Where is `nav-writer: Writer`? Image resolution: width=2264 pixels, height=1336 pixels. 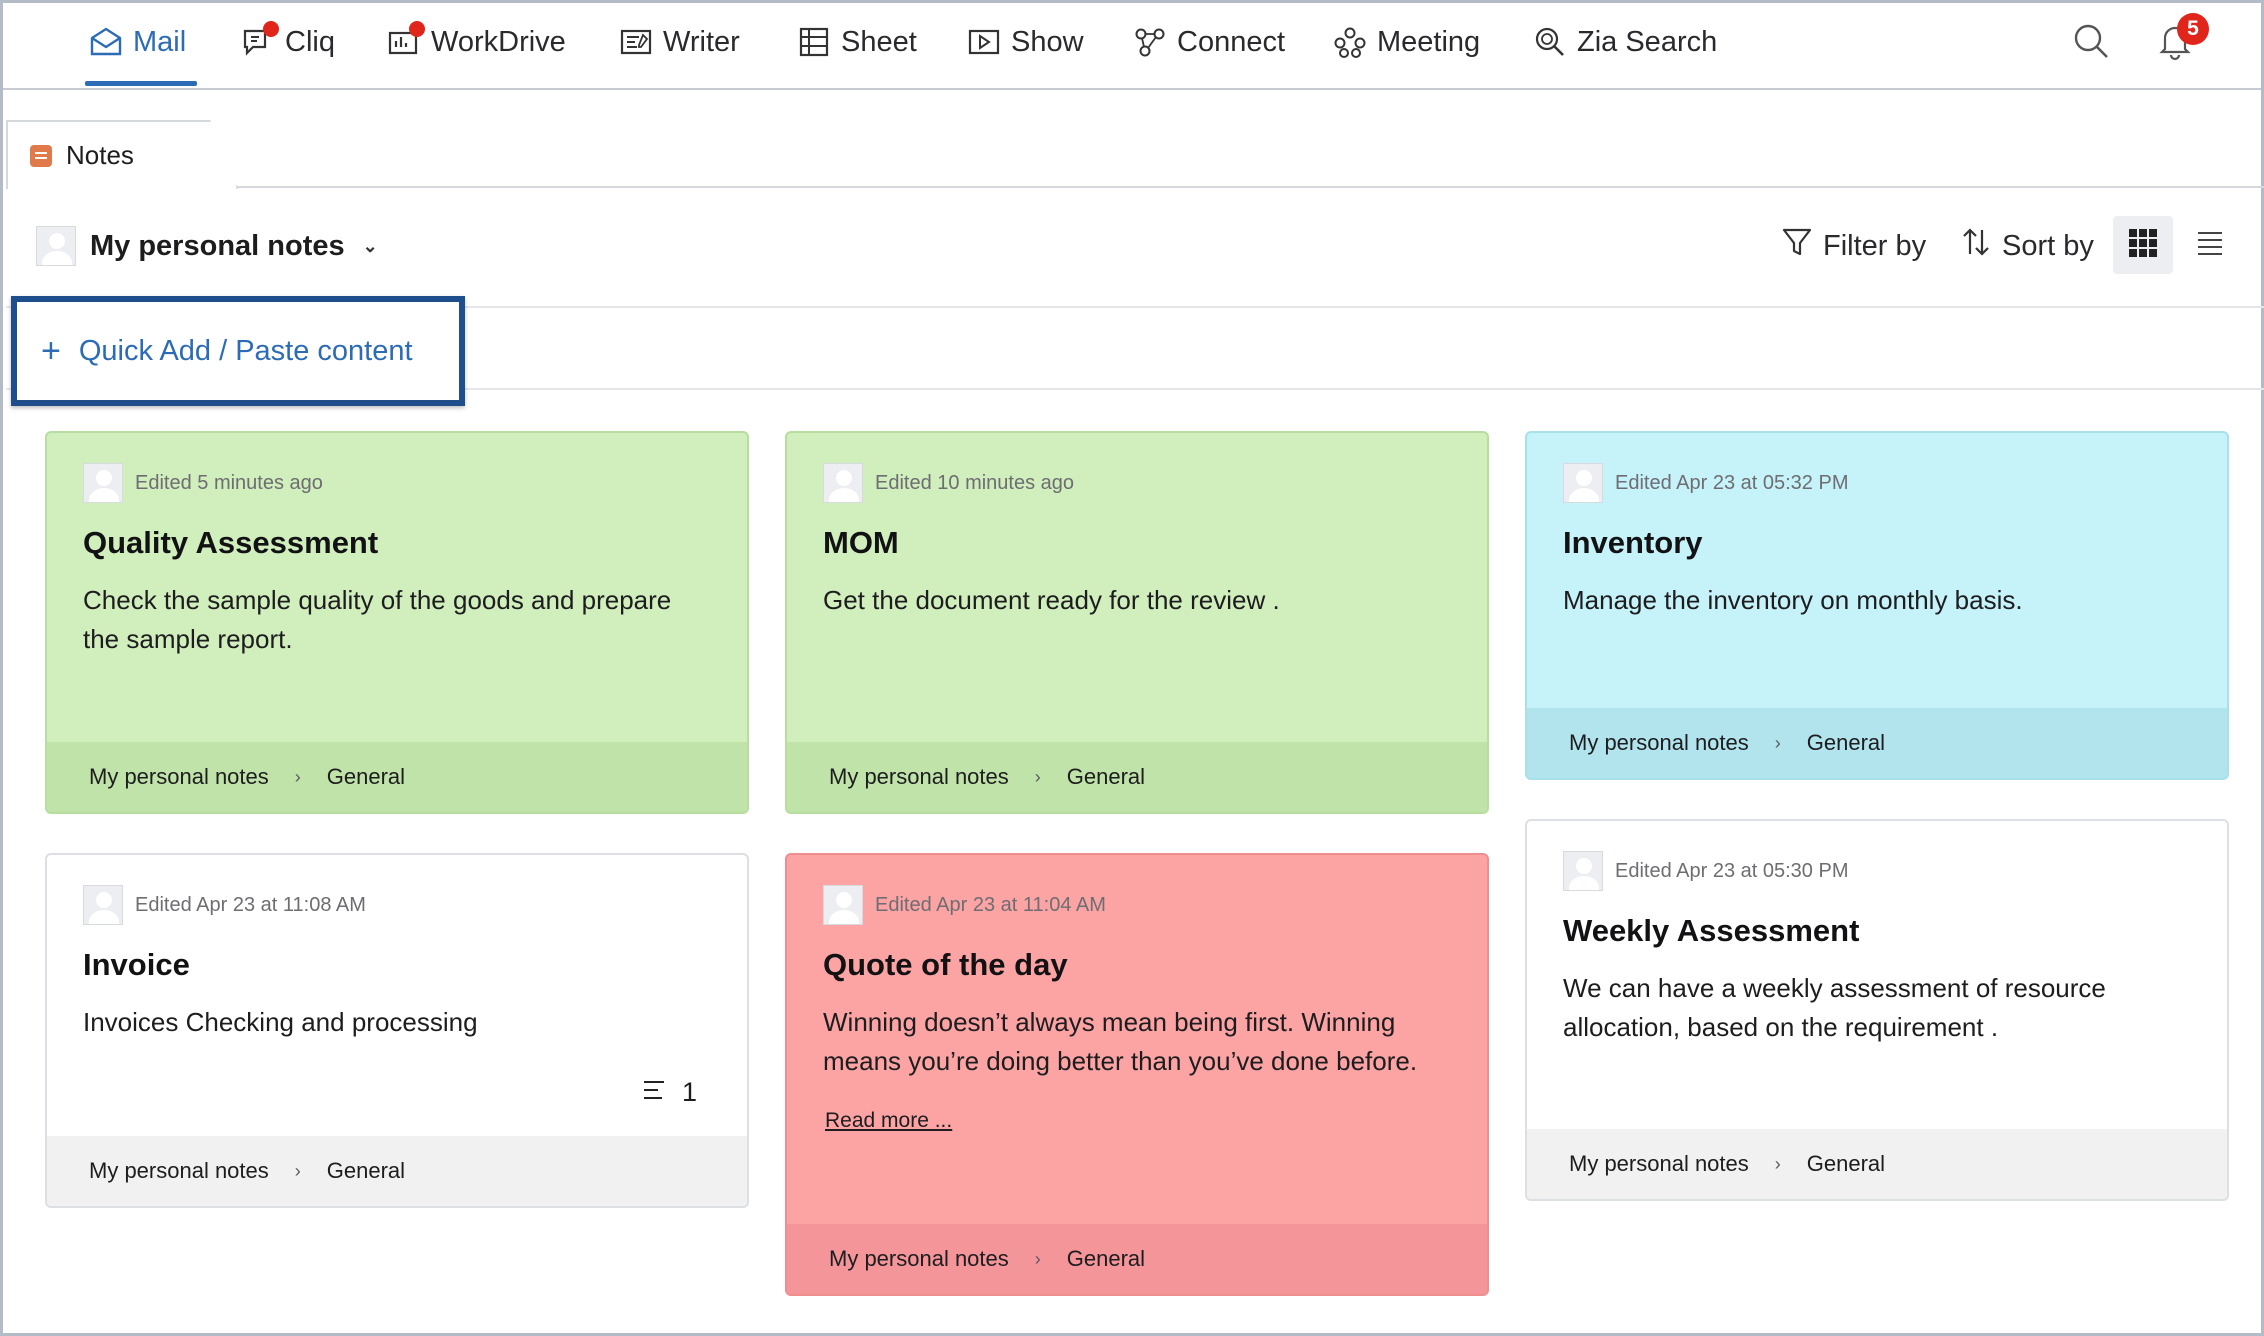
nav-writer: Writer is located at coordinates (679, 42).